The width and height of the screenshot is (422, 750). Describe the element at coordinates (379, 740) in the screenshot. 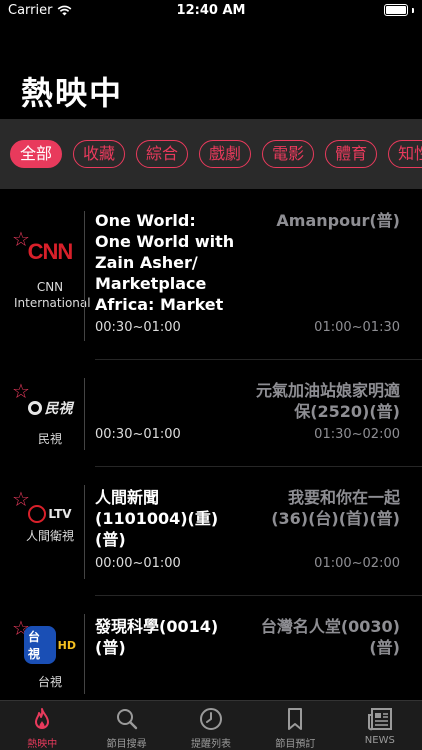

I see `tab-label: NEWS` at that location.